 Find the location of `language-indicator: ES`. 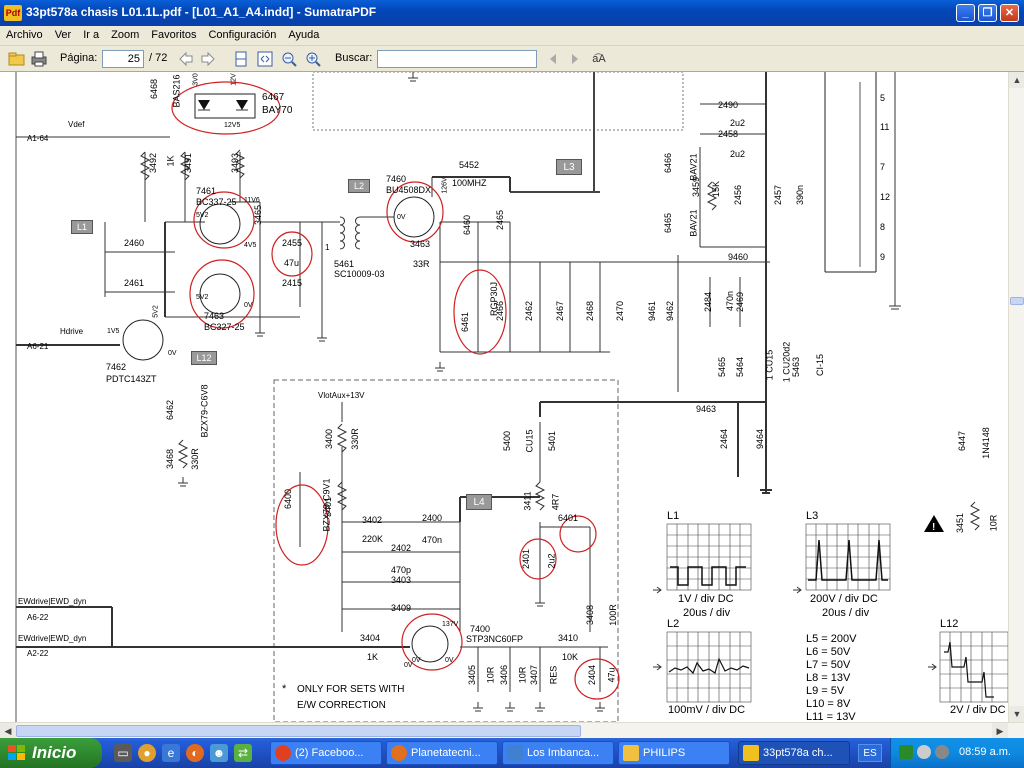

language-indicator: ES is located at coordinates (870, 753).